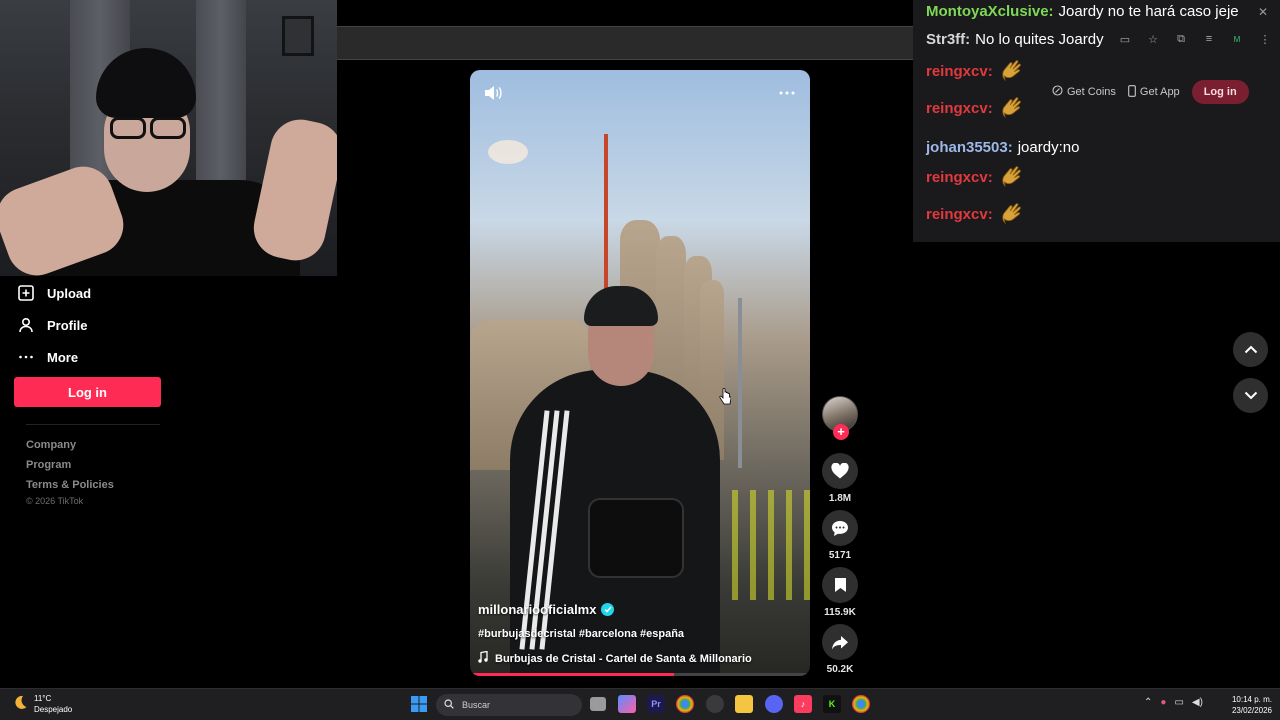  What do you see at coordinates (20, 704) in the screenshot?
I see `moon-icon` at bounding box center [20, 704].